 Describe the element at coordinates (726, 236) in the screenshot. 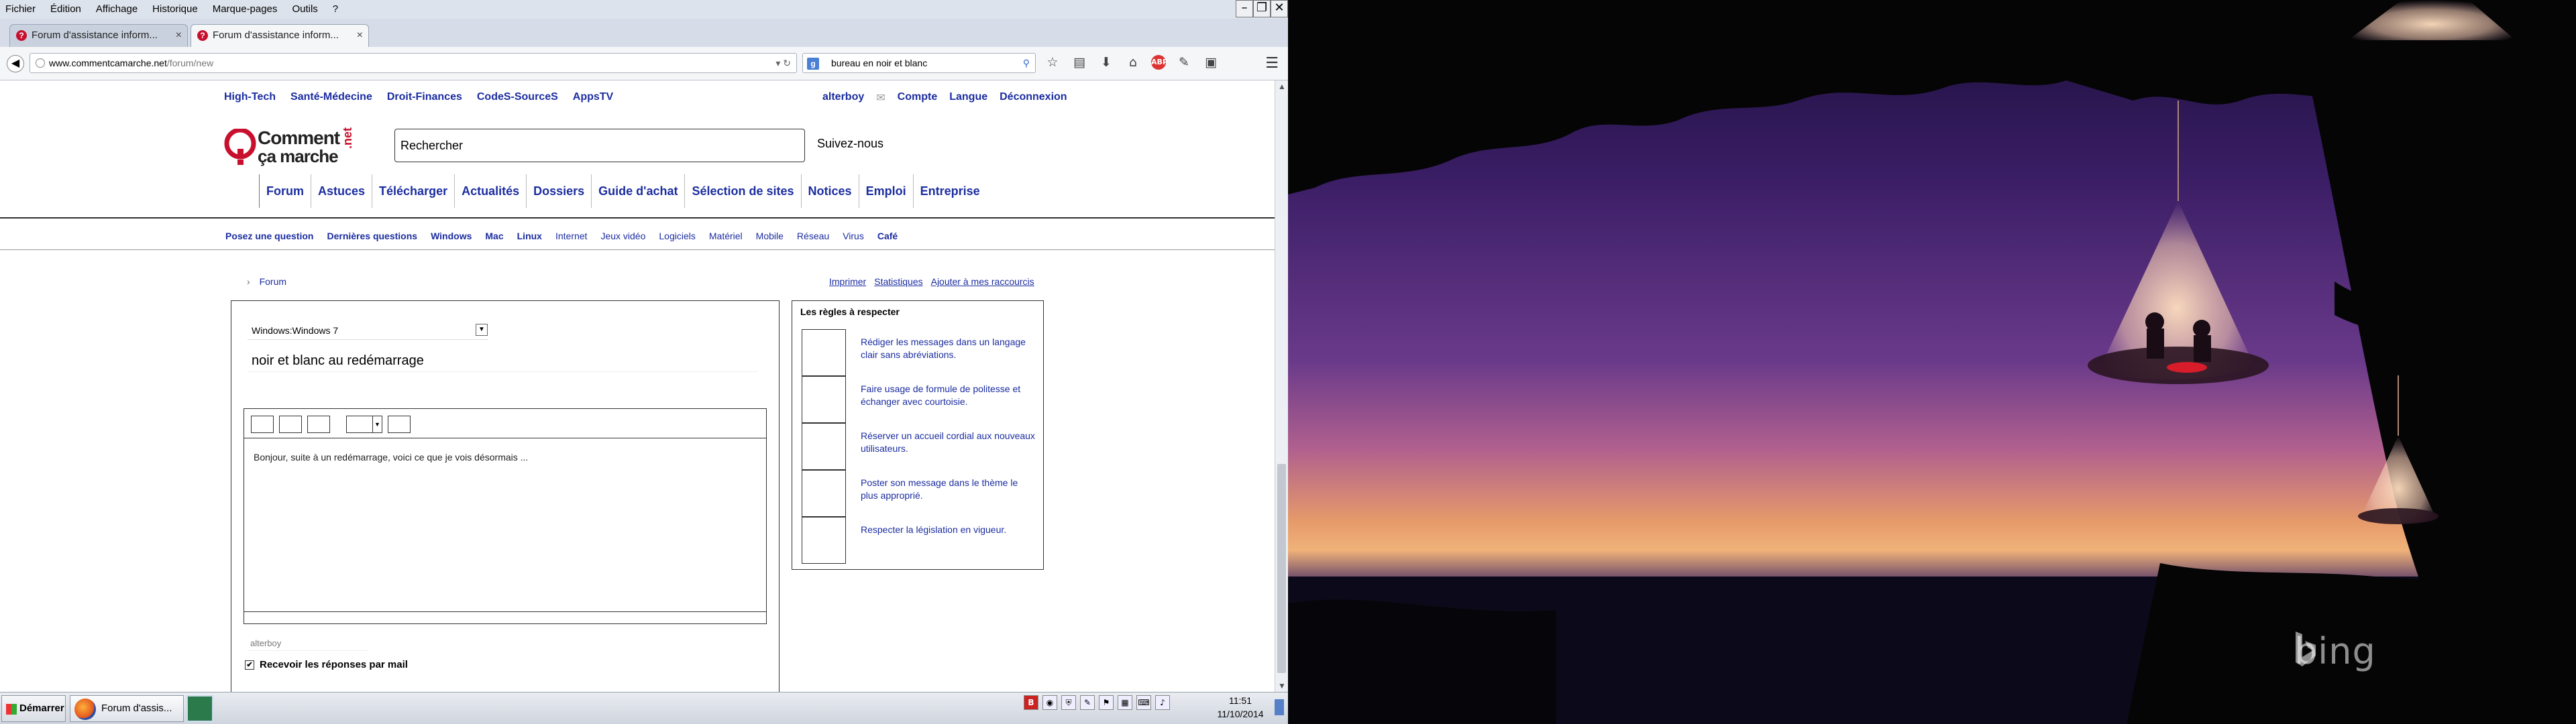

I see `subnav-materiel: Matériel` at that location.